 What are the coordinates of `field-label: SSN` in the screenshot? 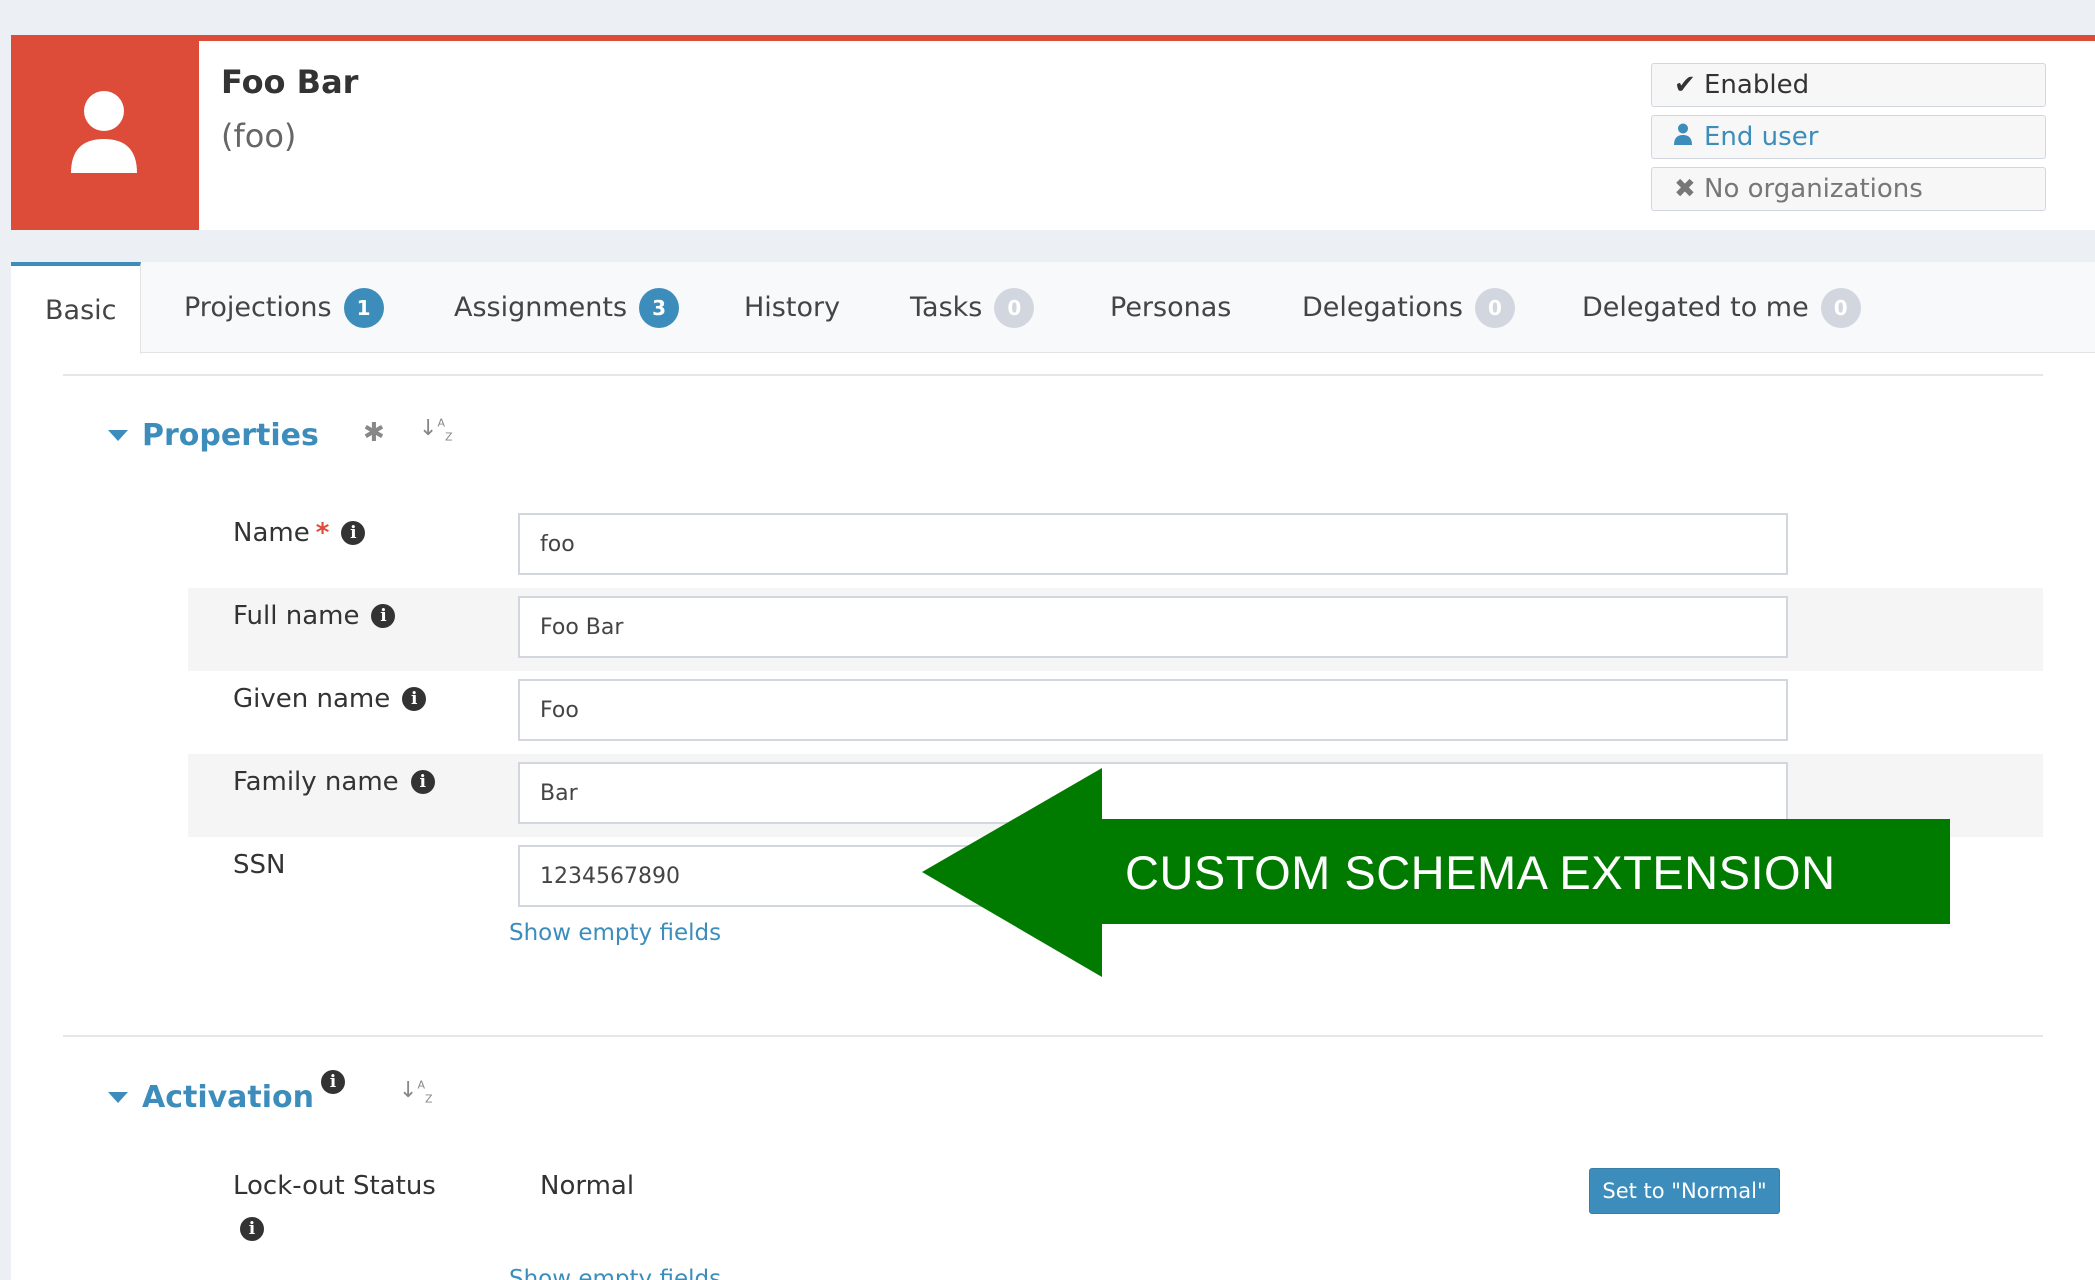 It's located at (259, 865).